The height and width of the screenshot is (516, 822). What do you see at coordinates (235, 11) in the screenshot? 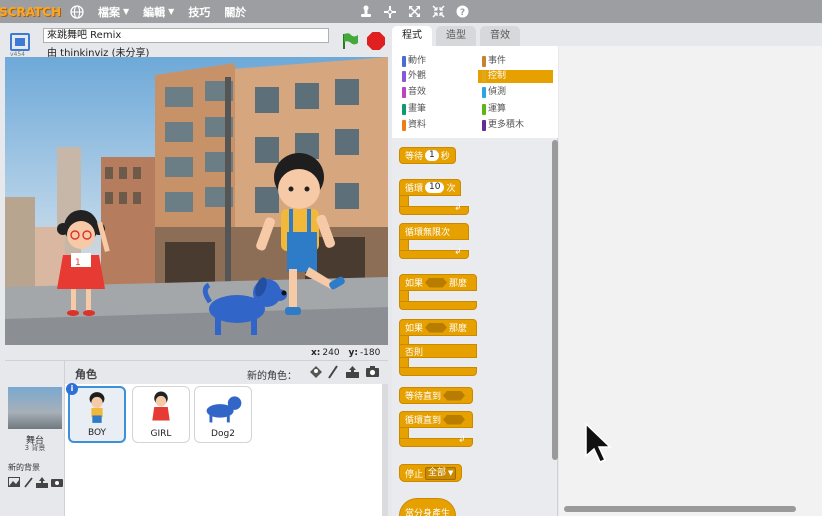
I see `menu-about: 關於` at bounding box center [235, 11].